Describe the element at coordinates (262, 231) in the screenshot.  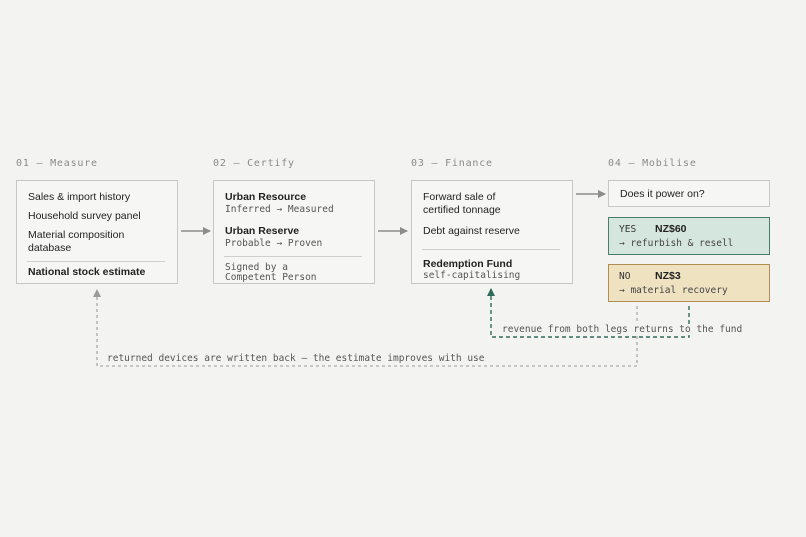
I see `urban-reserve-title: Urban Reserve` at that location.